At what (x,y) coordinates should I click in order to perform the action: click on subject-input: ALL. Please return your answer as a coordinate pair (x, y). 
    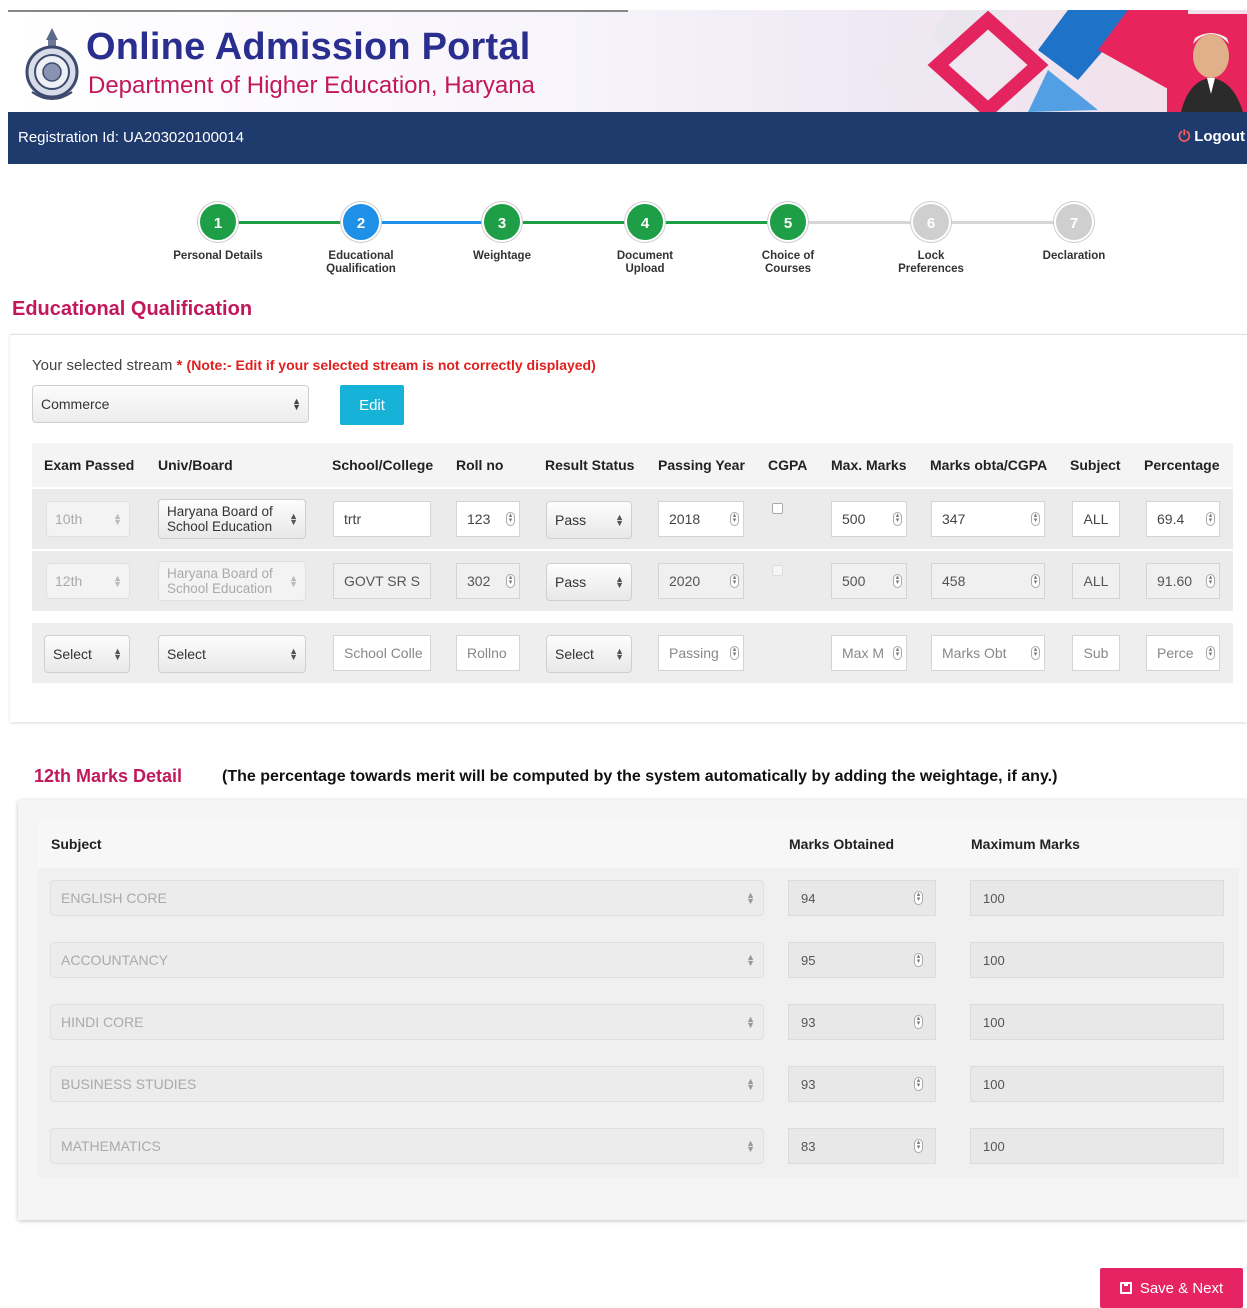
    Looking at the image, I should click on (1096, 519).